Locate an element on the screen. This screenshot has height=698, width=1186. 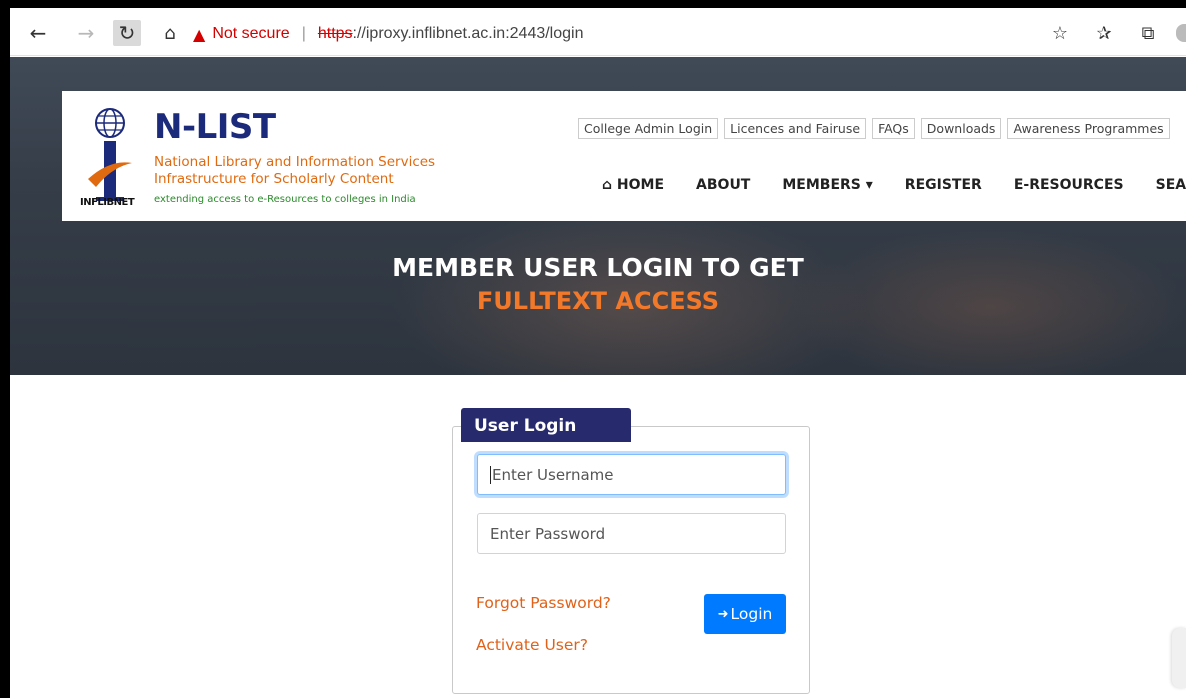
back-icon: ← is located at coordinates (38, 33).